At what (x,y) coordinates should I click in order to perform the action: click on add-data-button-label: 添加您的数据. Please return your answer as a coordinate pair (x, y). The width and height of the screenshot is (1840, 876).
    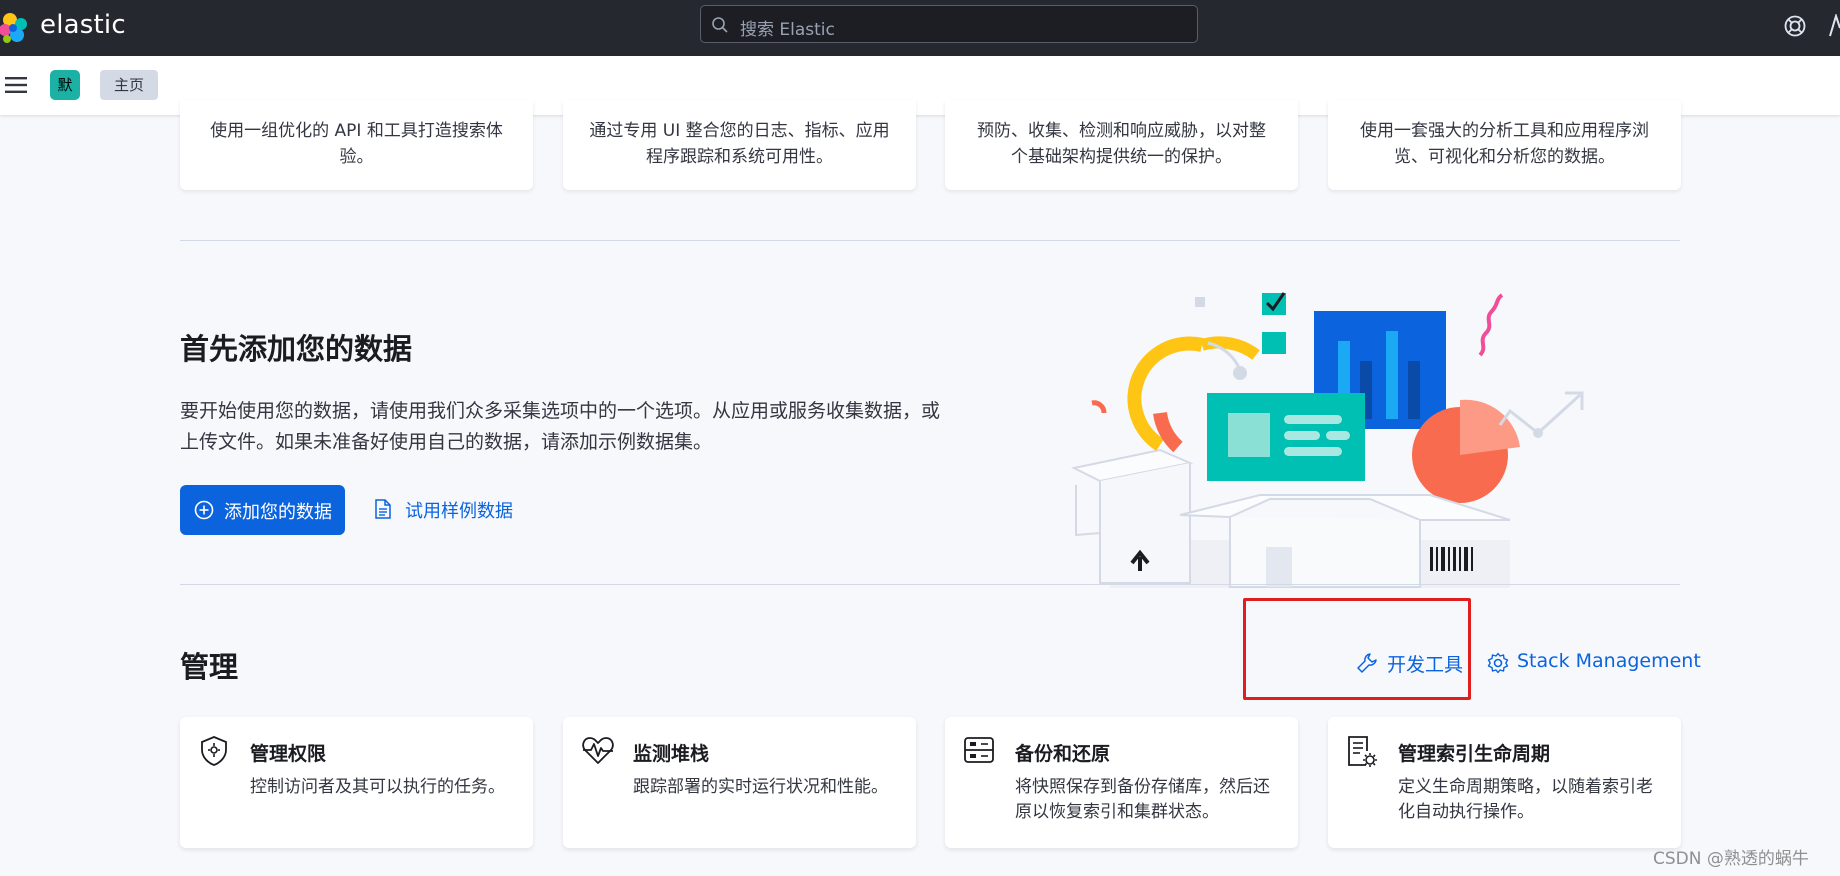
    Looking at the image, I should click on (278, 512).